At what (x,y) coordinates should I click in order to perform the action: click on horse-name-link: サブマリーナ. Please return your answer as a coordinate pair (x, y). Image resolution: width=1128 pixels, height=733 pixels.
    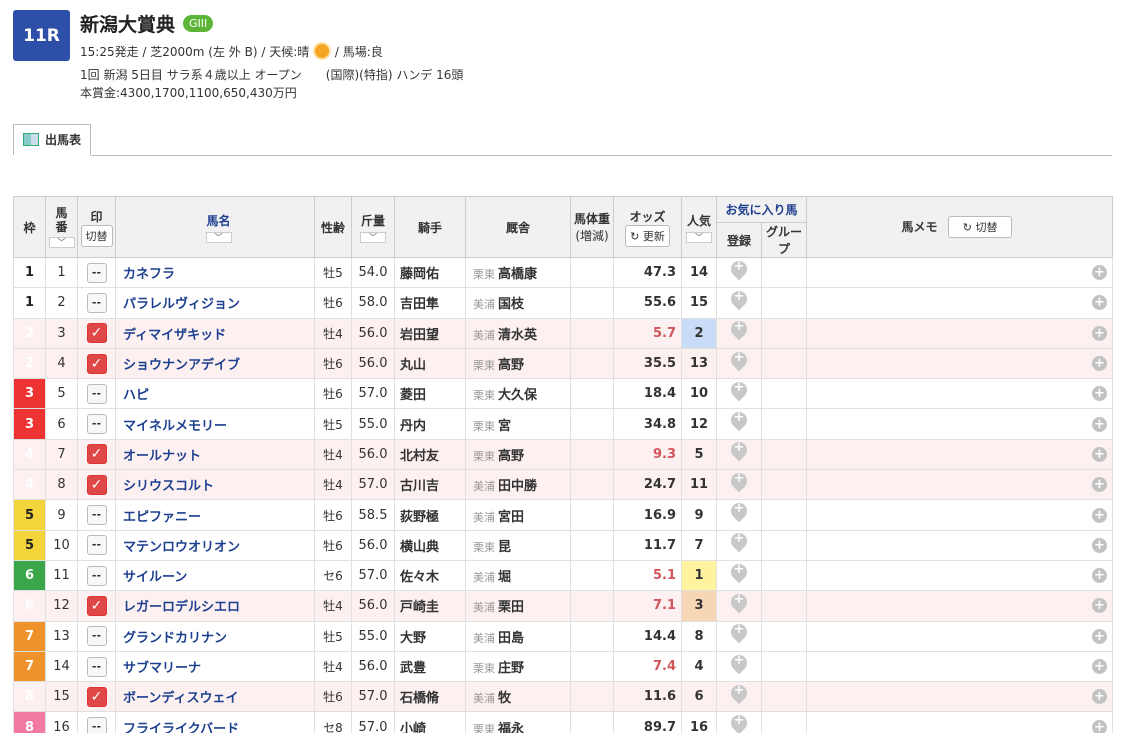
    Looking at the image, I should click on (215, 666).